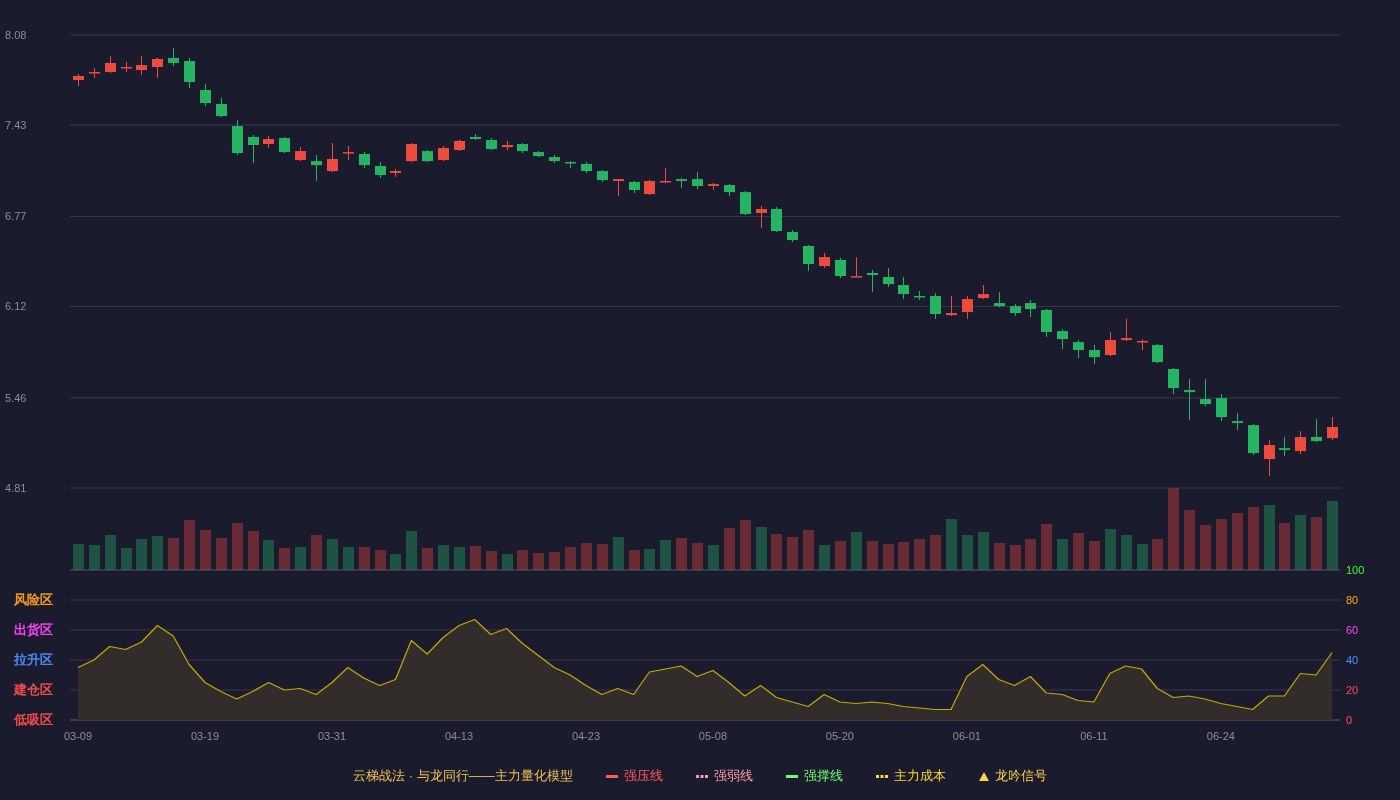 Image resolution: width=1400 pixels, height=800 pixels. I want to click on x-axis-label: 06-24, so click(1220, 735).